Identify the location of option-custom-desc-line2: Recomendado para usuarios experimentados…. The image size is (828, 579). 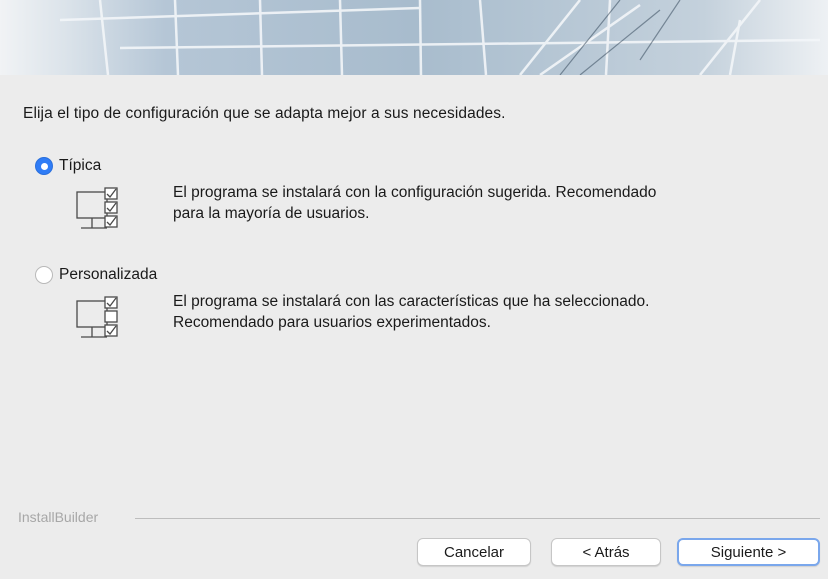
(332, 322).